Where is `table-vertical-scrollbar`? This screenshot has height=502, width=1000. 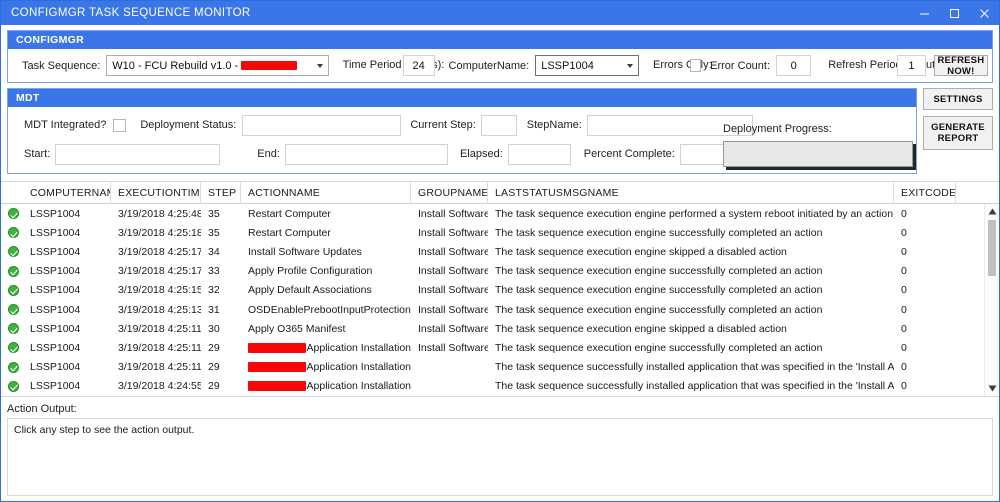
table-vertical-scrollbar is located at coordinates (991, 300).